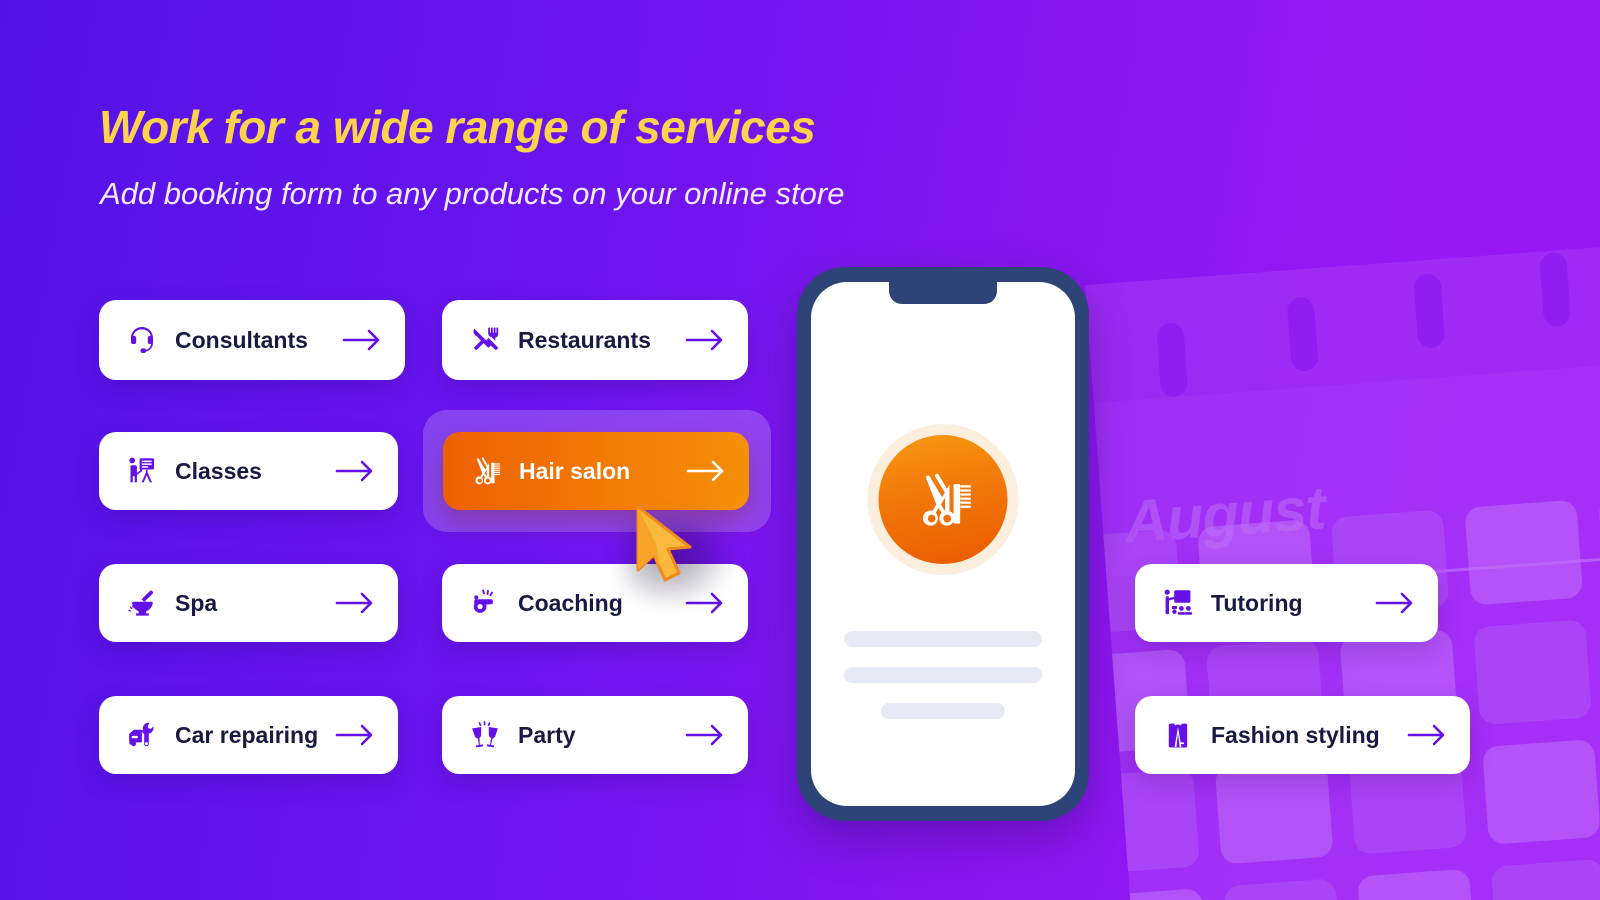  I want to click on champagne-icon, so click(485, 735).